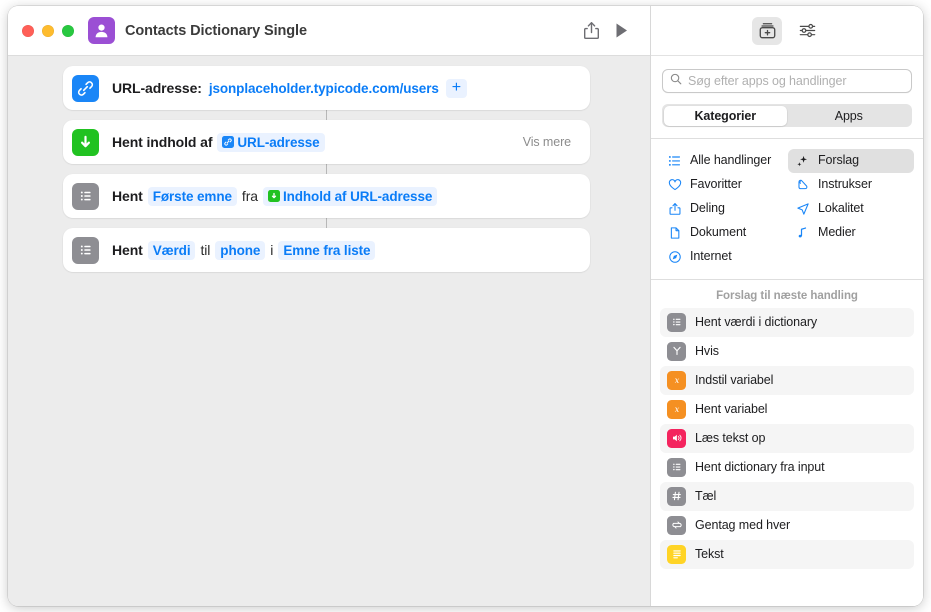 The height and width of the screenshot is (612, 931). I want to click on search-placeholder: Søg efter apps og handlinger, so click(767, 81).